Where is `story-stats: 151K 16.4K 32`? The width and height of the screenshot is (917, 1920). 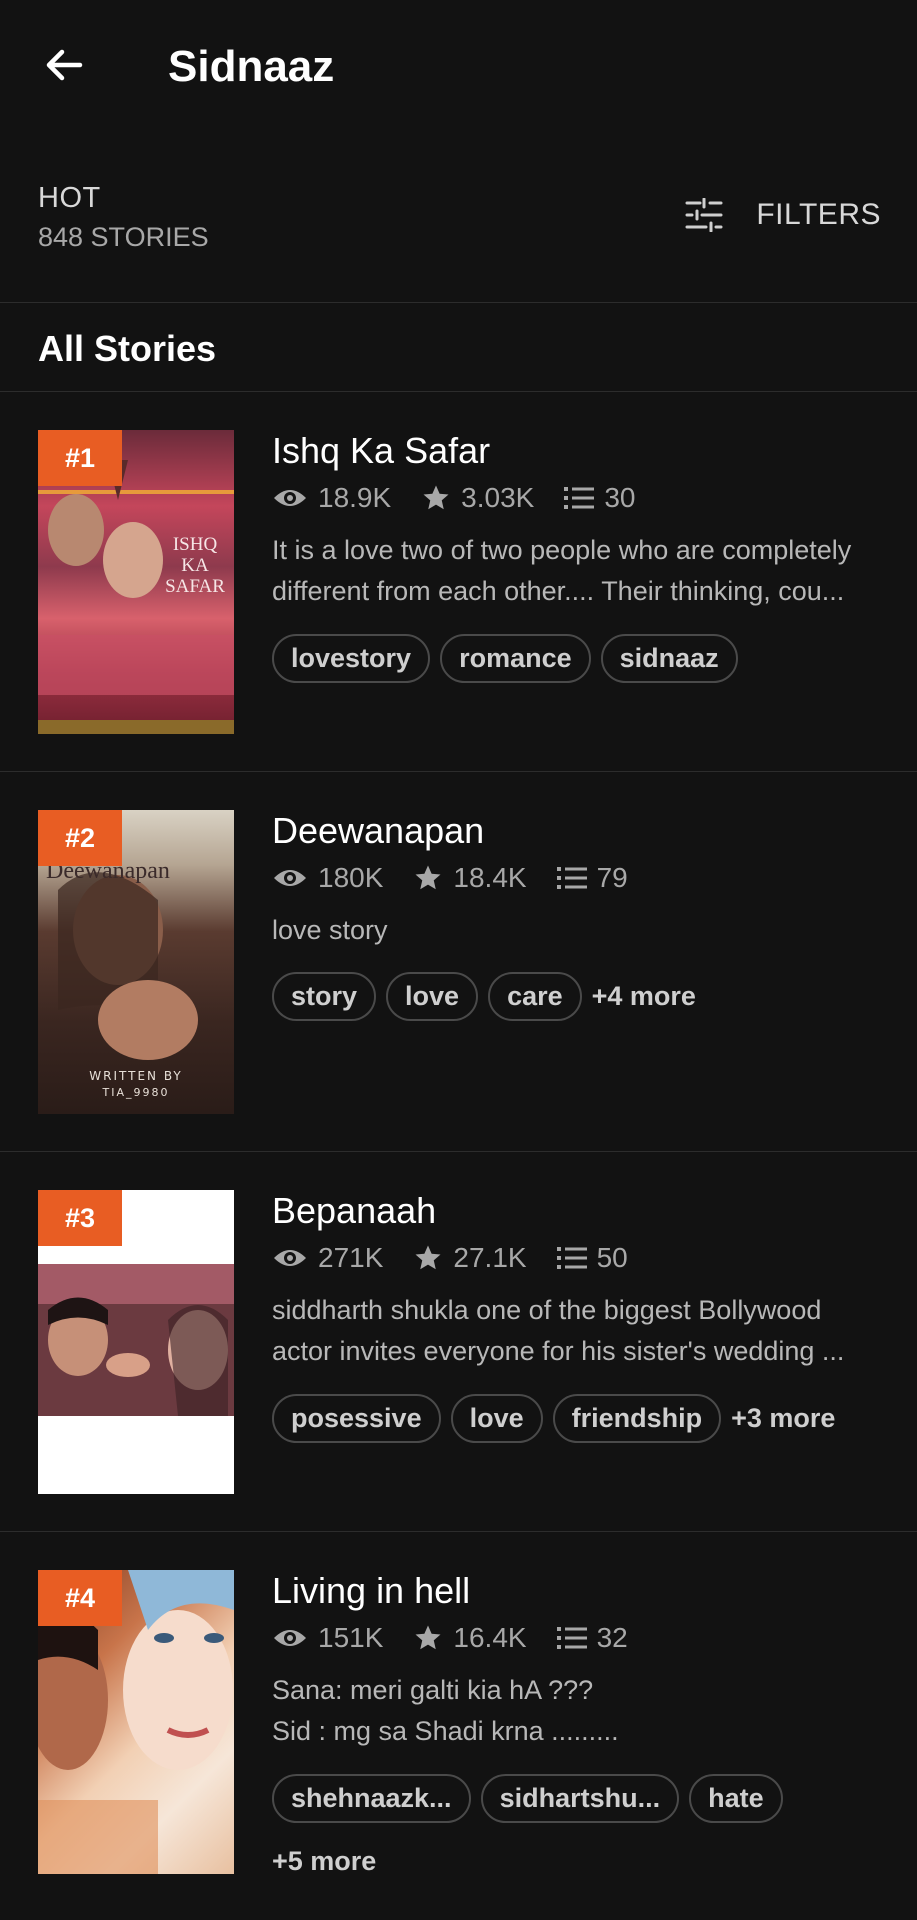
story-stats: 151K 16.4K 32 is located at coordinates (465, 1638).